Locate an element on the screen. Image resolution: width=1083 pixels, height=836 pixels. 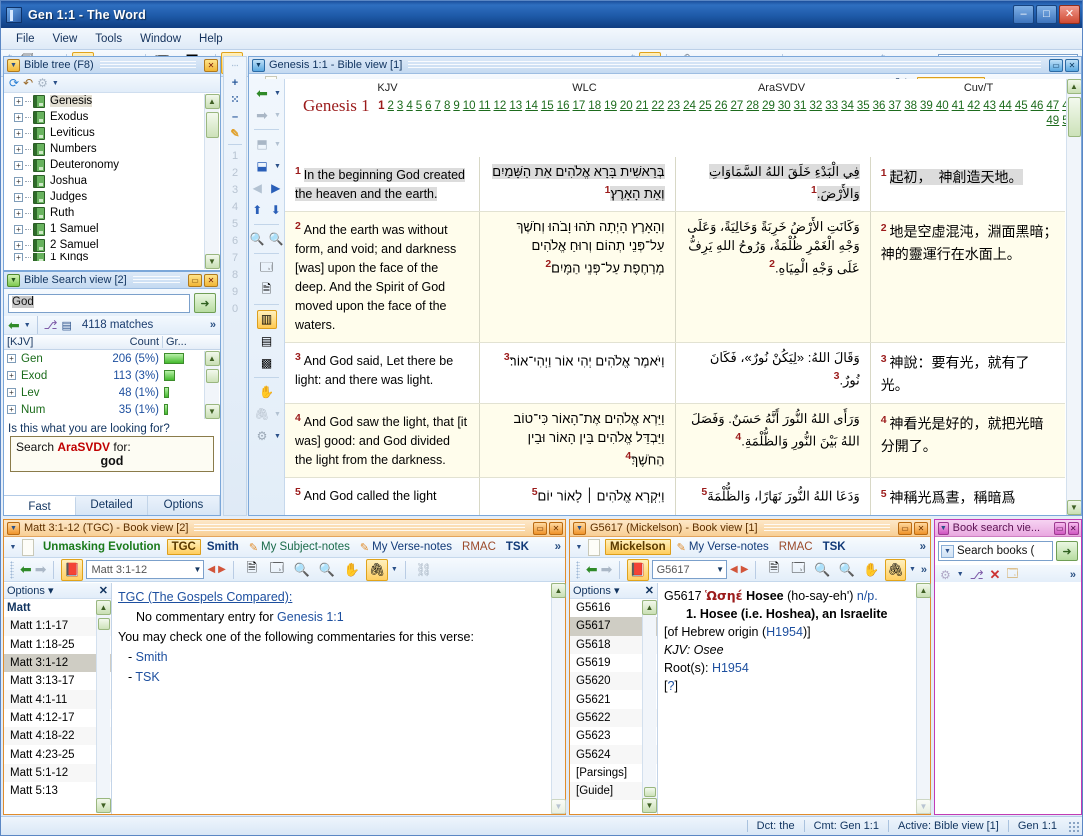
book-search-results is located at coordinates (1008, 698).